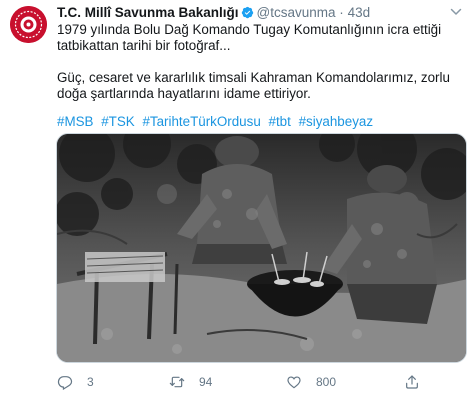  I want to click on verified-badge-icon, so click(247, 12).